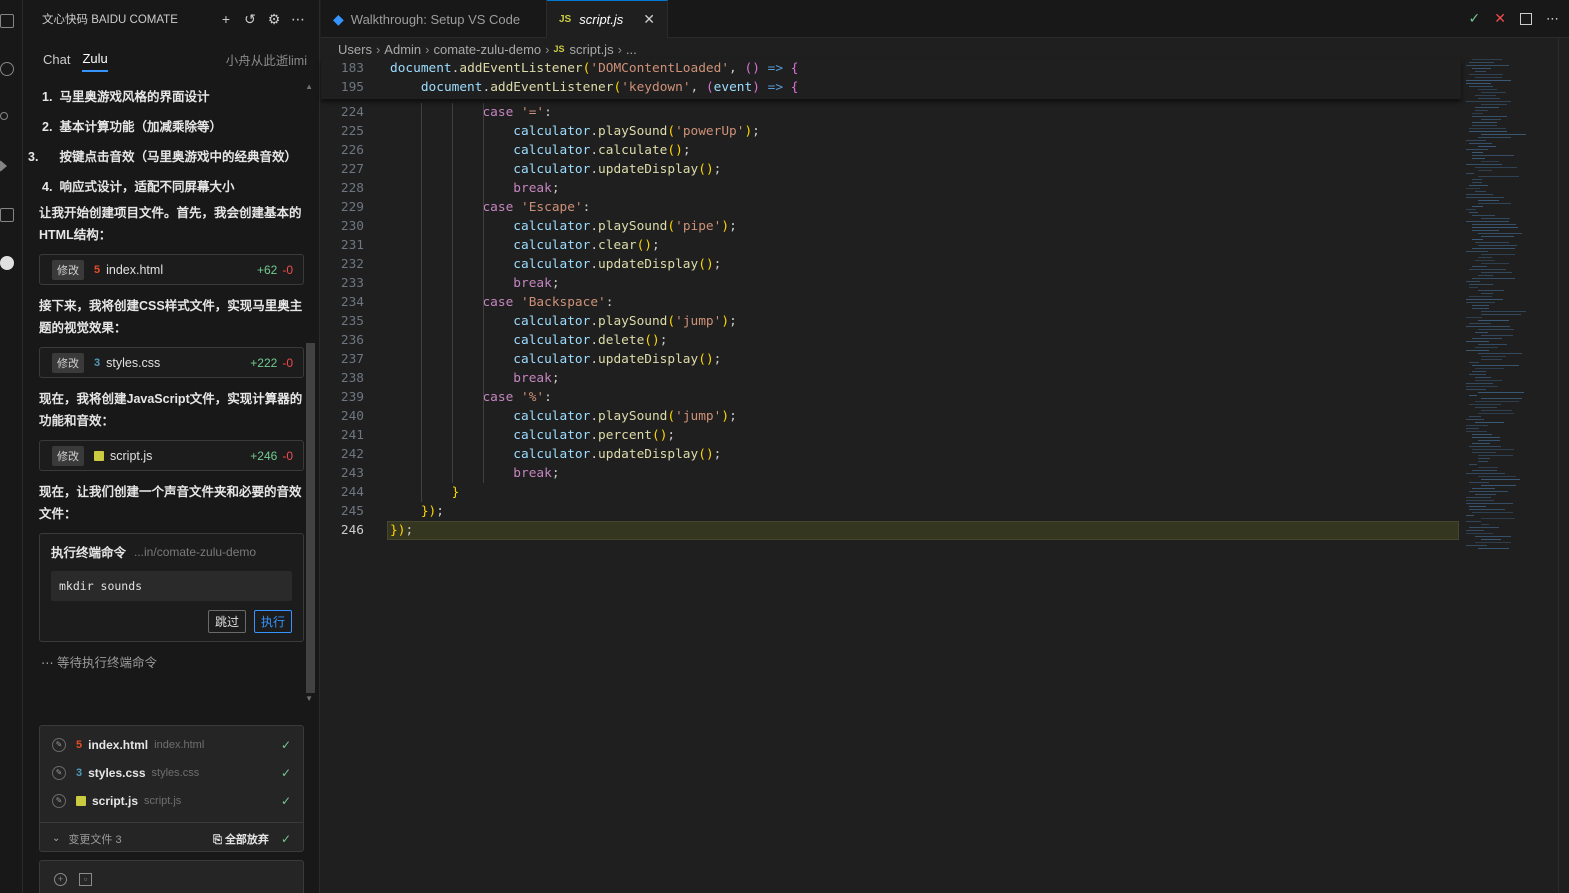 This screenshot has height=893, width=1569. I want to click on more-icon: ⋯, so click(298, 19).